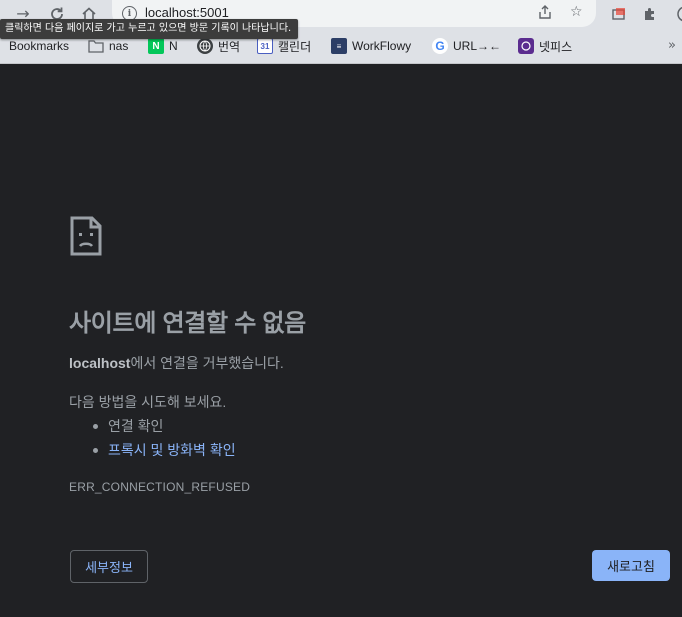 This screenshot has width=682, height=617. I want to click on bookmark-star-icon: ☆, so click(576, 12).